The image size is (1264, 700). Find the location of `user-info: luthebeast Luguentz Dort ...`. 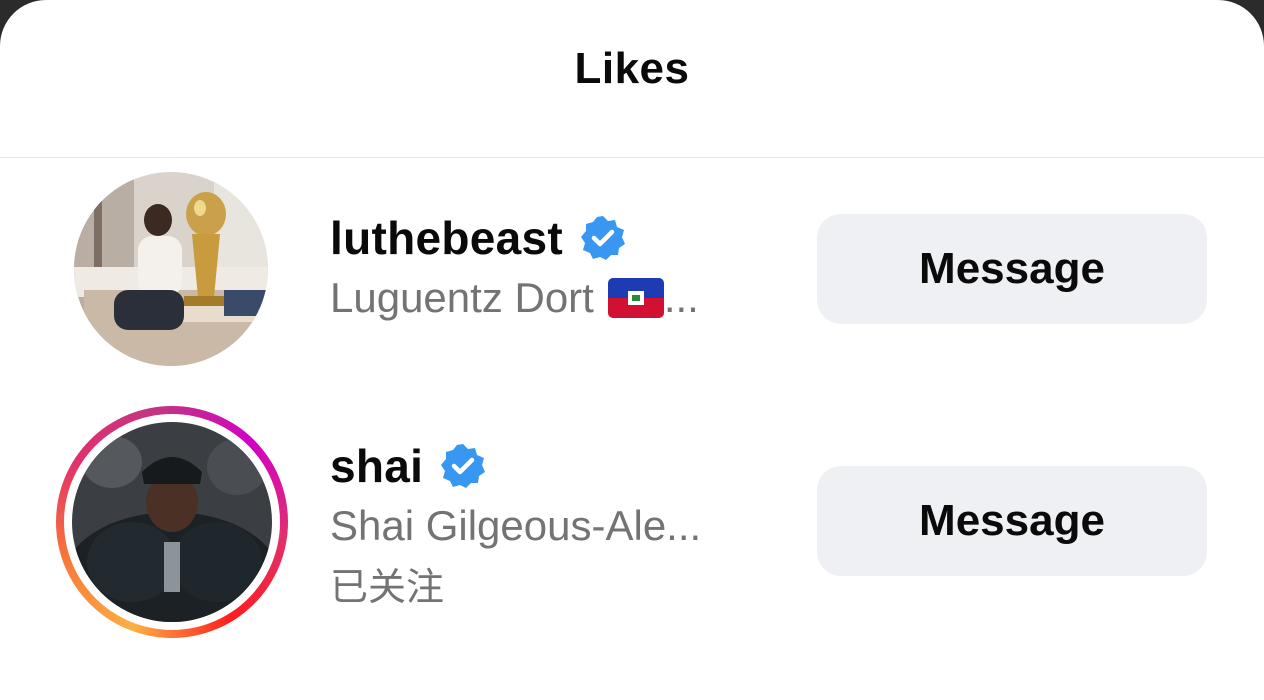

user-info: luthebeast Luguentz Dort ... is located at coordinates (514, 266).